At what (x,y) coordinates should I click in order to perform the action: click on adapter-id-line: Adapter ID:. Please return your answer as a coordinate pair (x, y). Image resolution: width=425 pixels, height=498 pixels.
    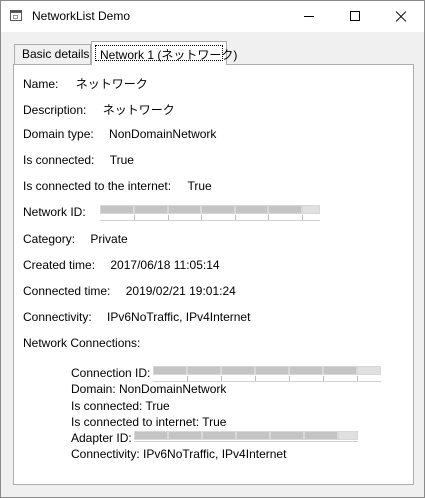
    Looking at the image, I should click on (101, 438).